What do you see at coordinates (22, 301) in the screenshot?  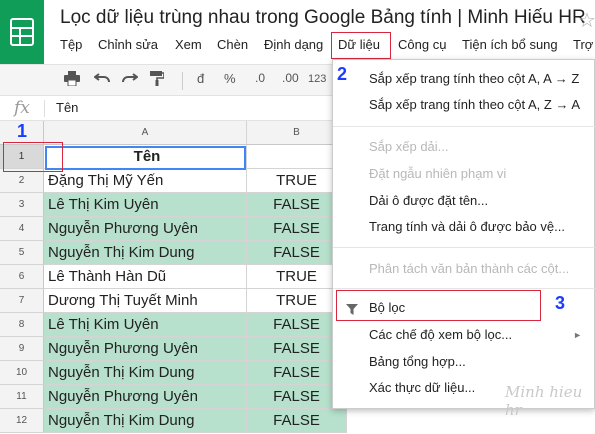 I see `row-header: 7` at bounding box center [22, 301].